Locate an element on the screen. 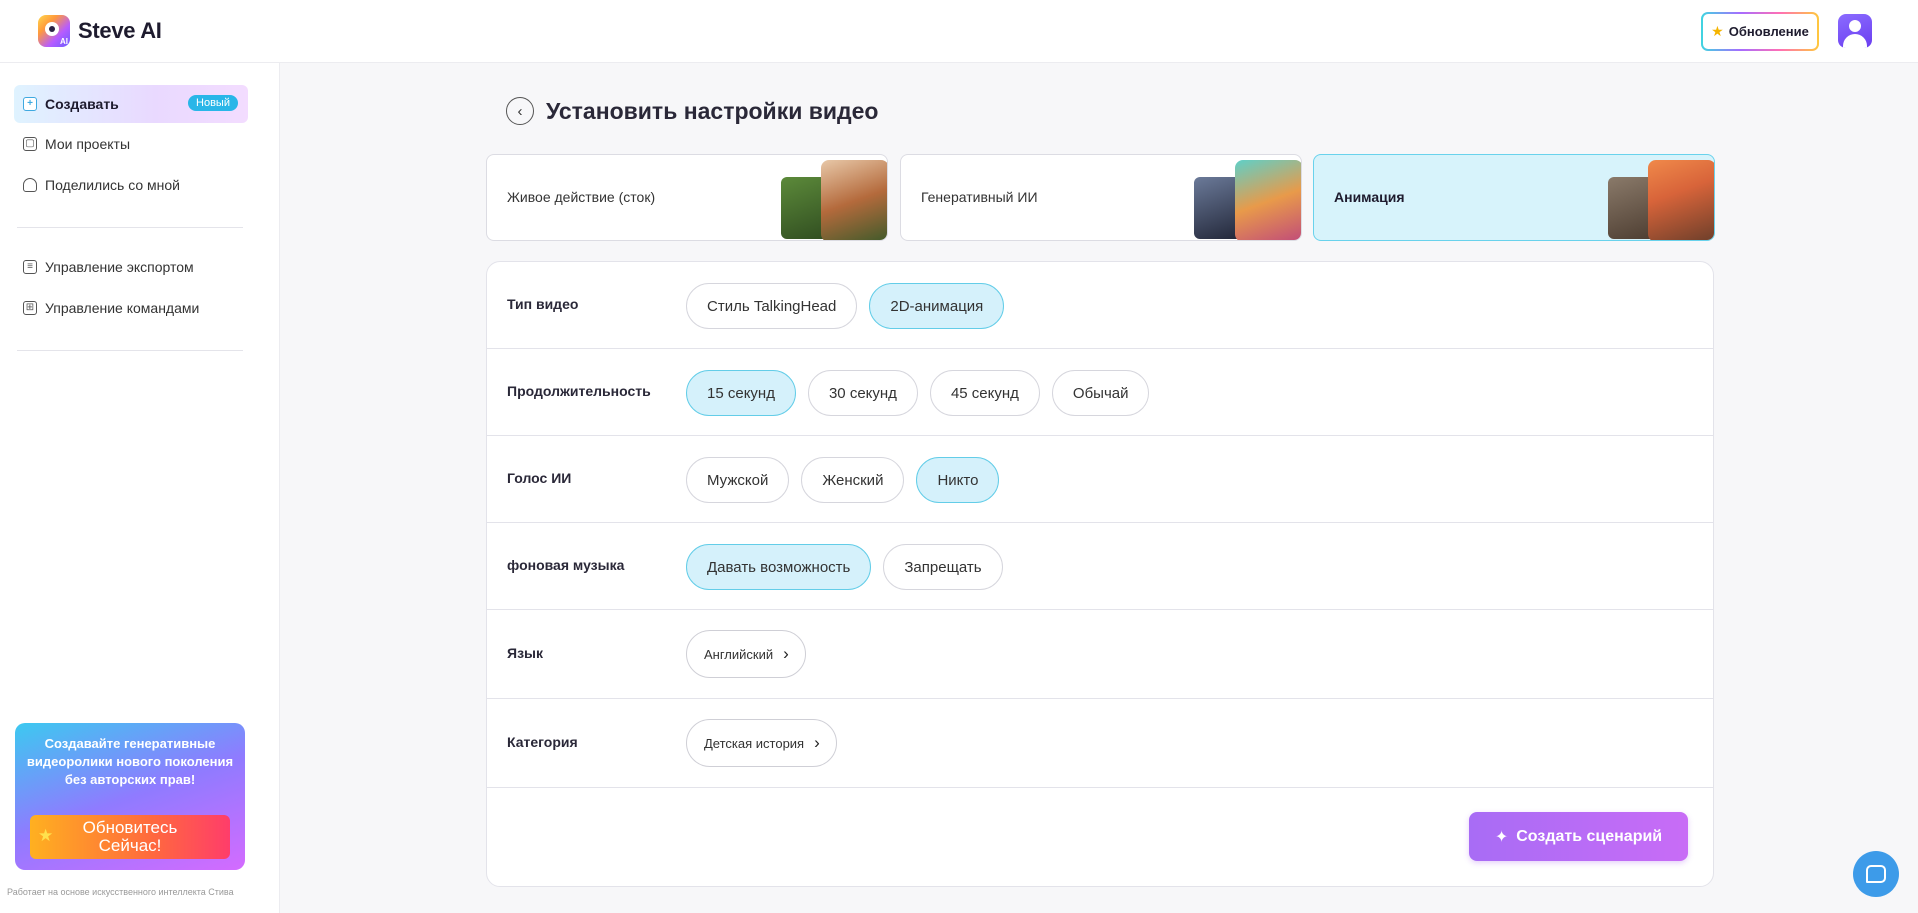  option-2d-animation: 2D-анимация is located at coordinates (937, 306).